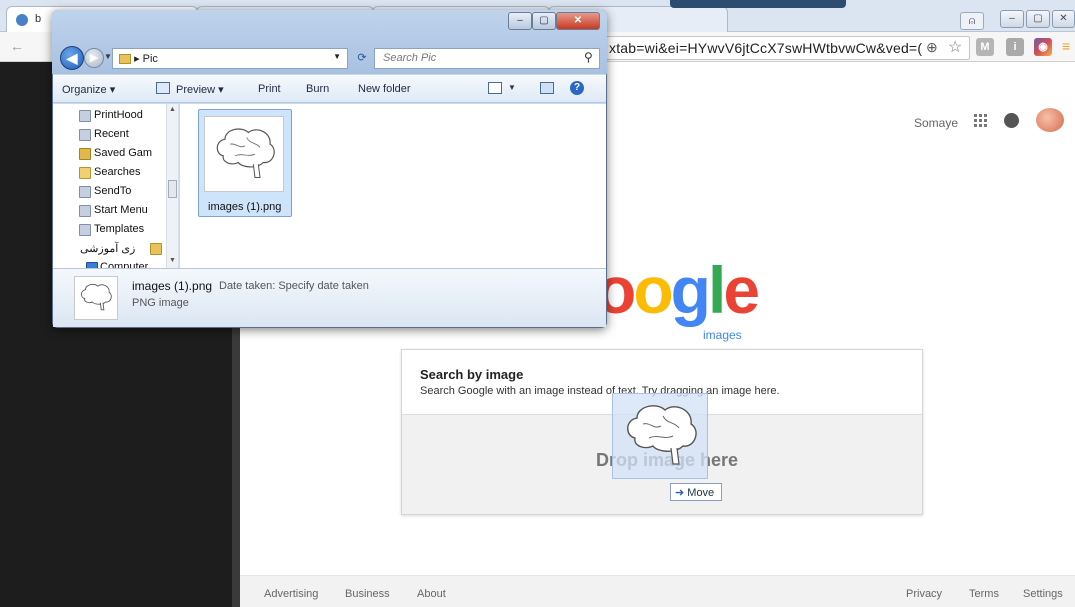 This screenshot has height=607, width=1075. I want to click on back-arrow-icon: ◀, so click(72, 58).